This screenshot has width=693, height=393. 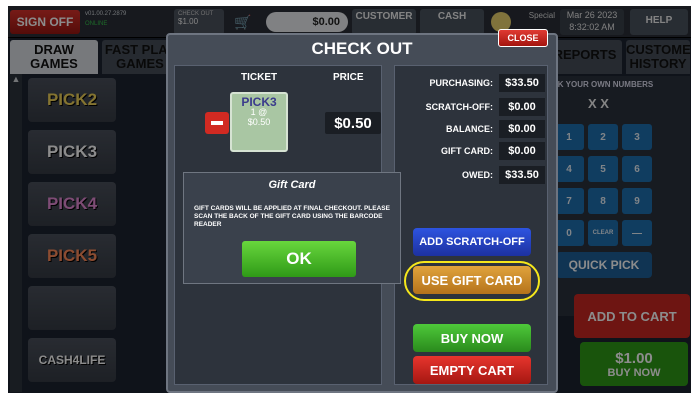 I want to click on remove-ticket-button, so click(x=217, y=123).